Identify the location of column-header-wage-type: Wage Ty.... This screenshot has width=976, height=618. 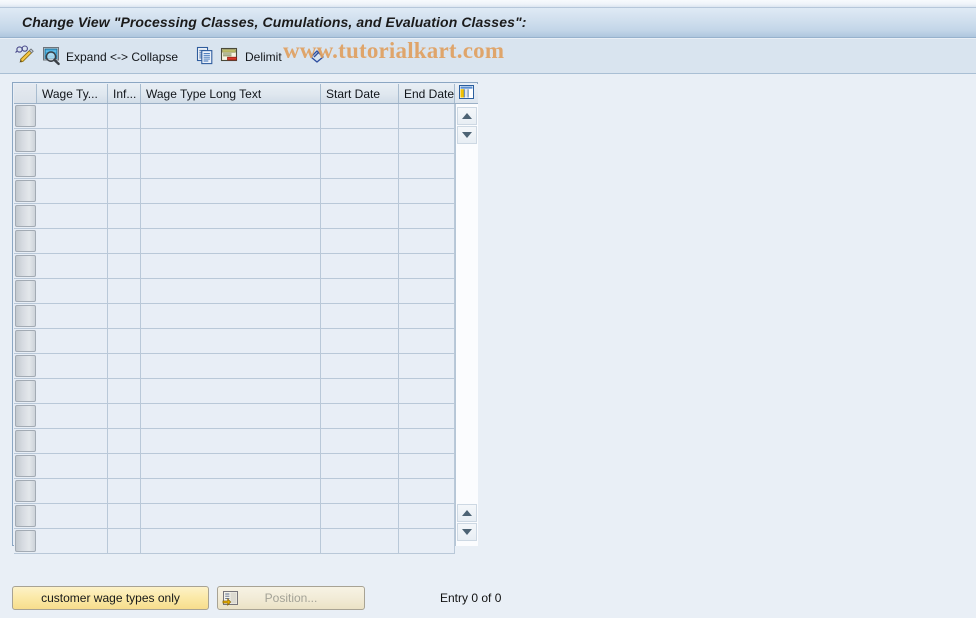
(72, 93).